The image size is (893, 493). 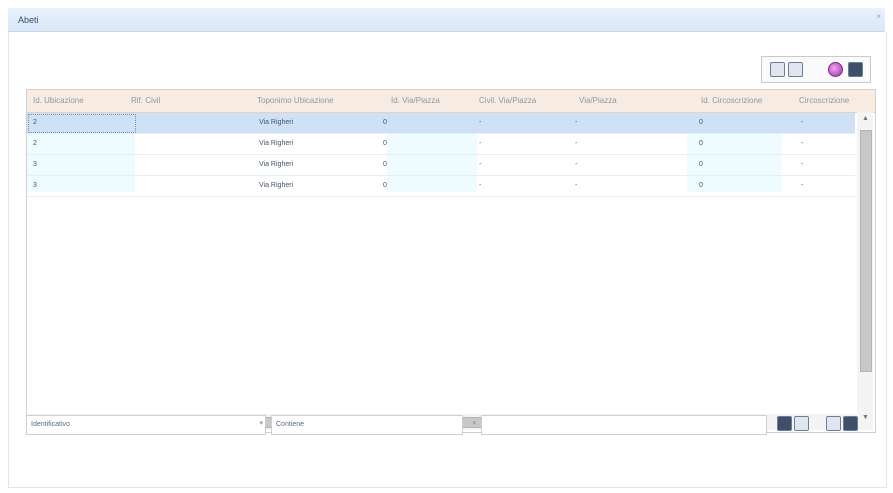 I want to click on purple-ball-icon, so click(x=835, y=69).